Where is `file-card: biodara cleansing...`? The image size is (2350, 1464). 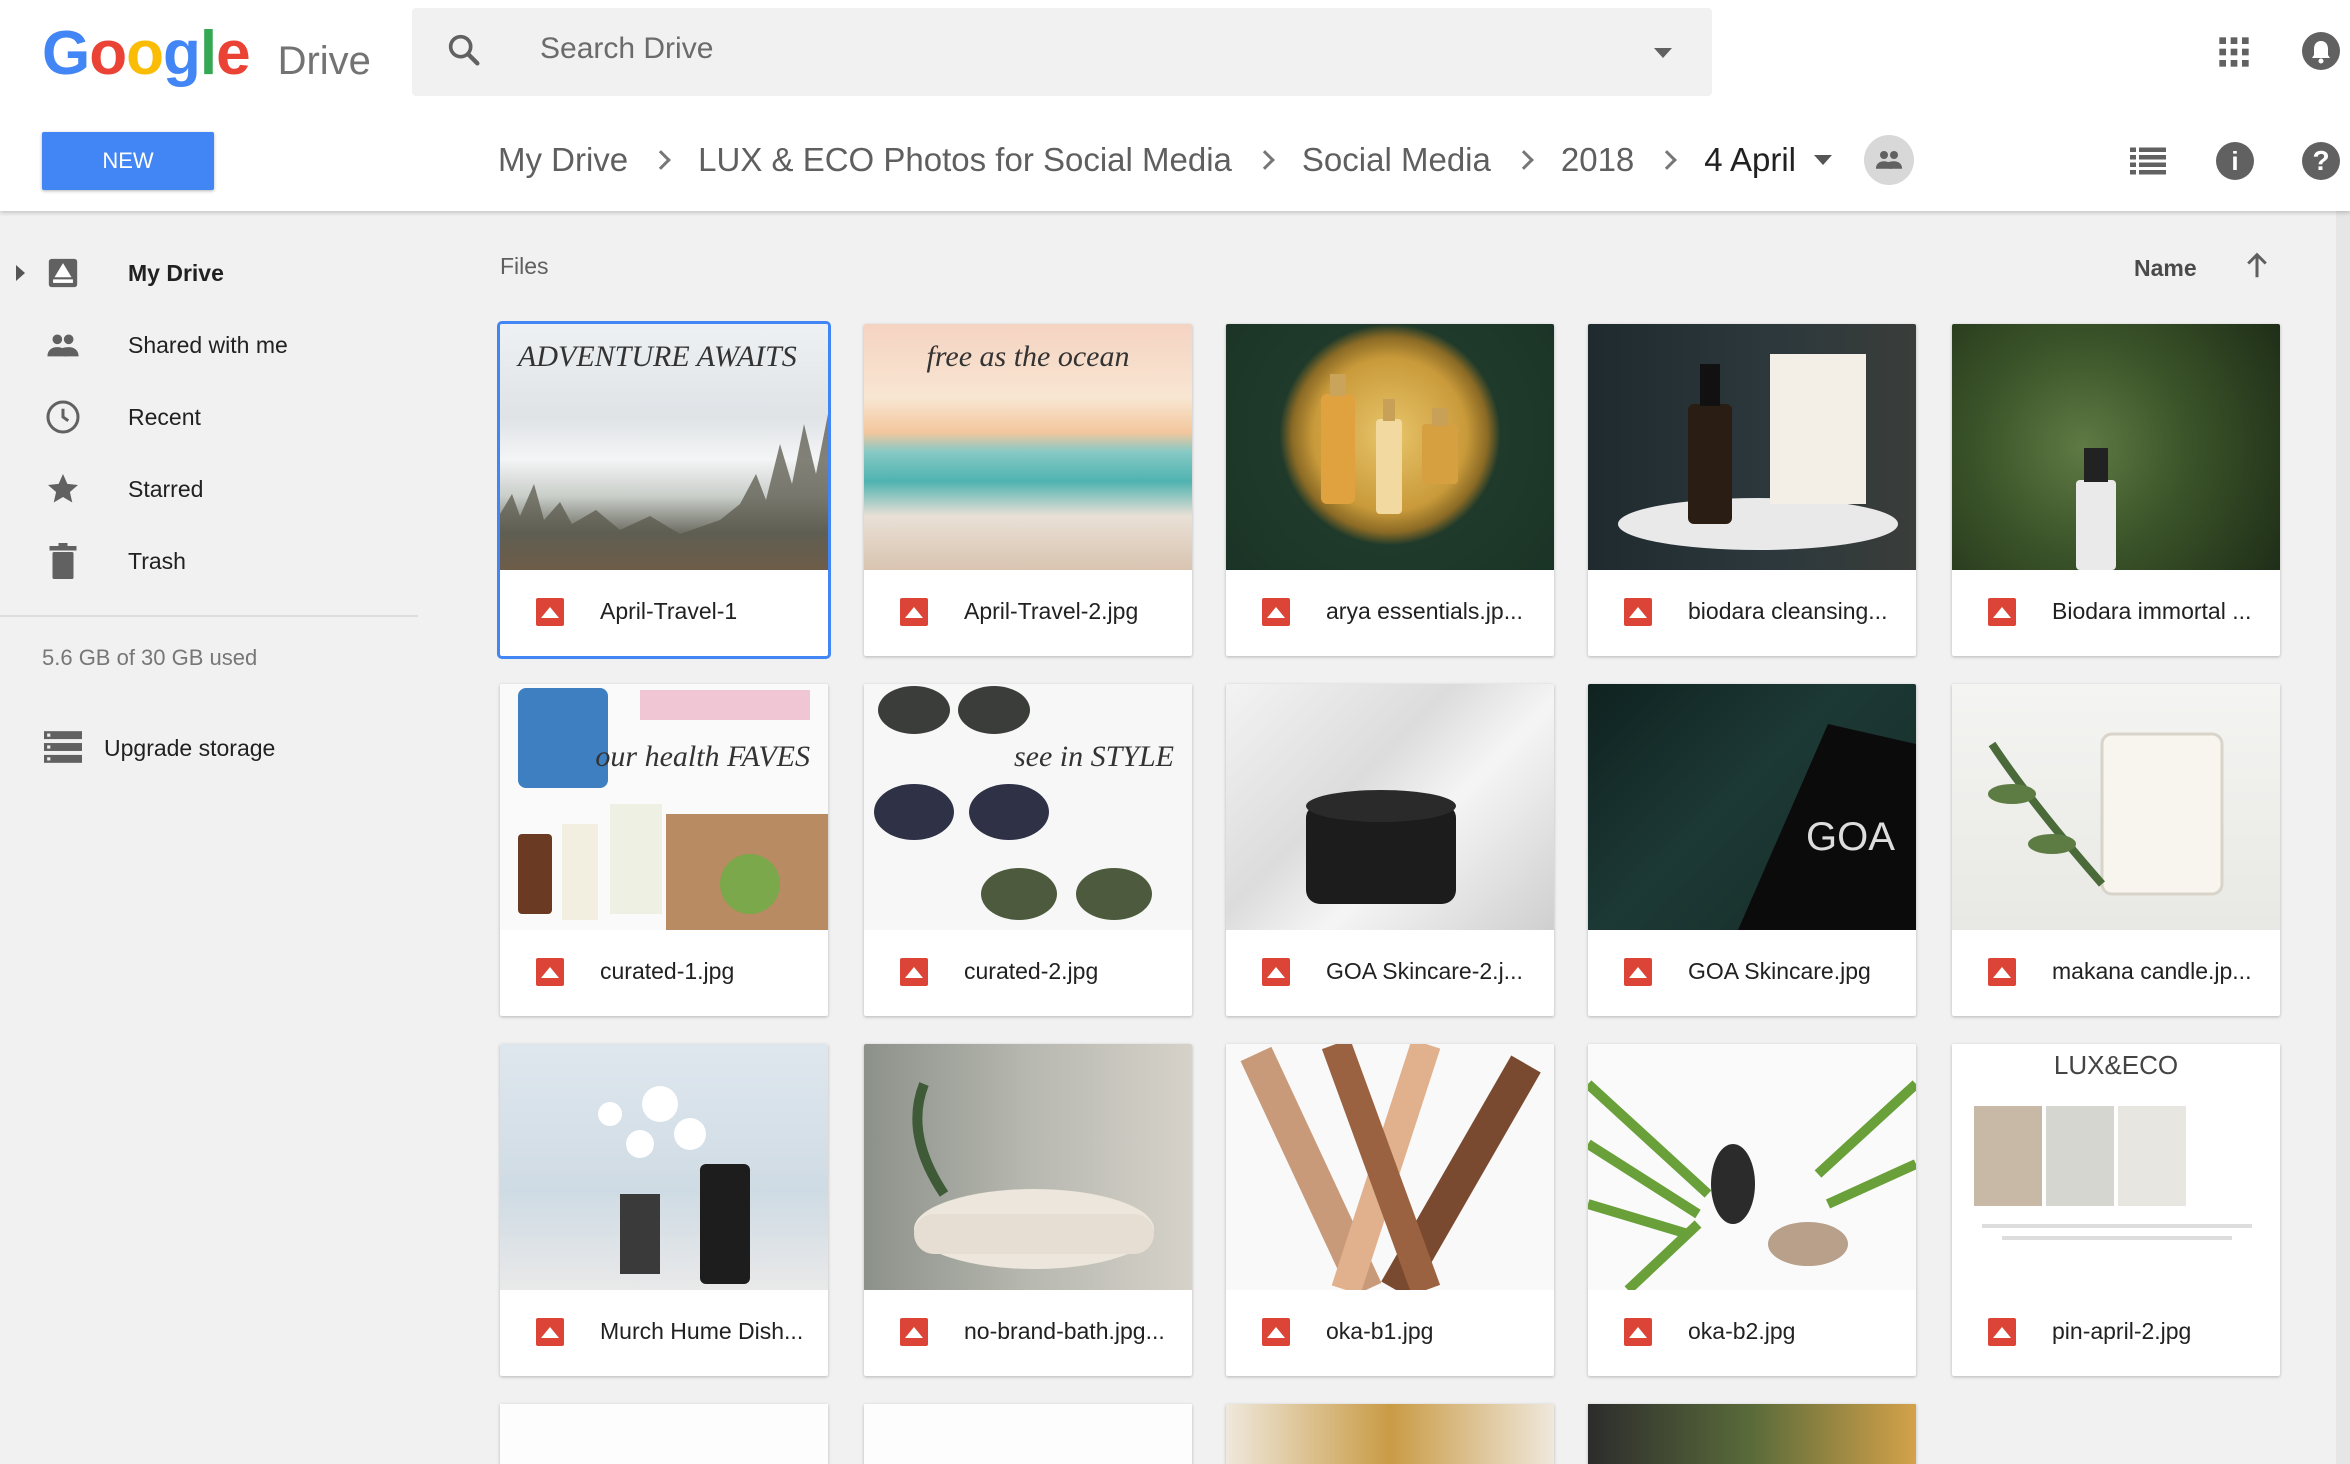 file-card: biodara cleansing... is located at coordinates (1752, 490).